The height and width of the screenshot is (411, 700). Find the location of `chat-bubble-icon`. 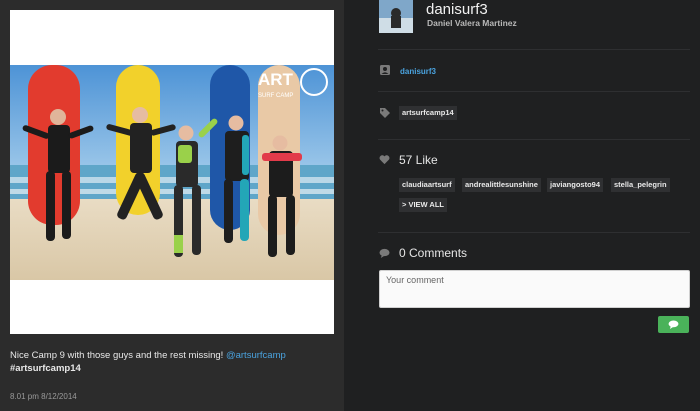

chat-bubble-icon is located at coordinates (673, 324).